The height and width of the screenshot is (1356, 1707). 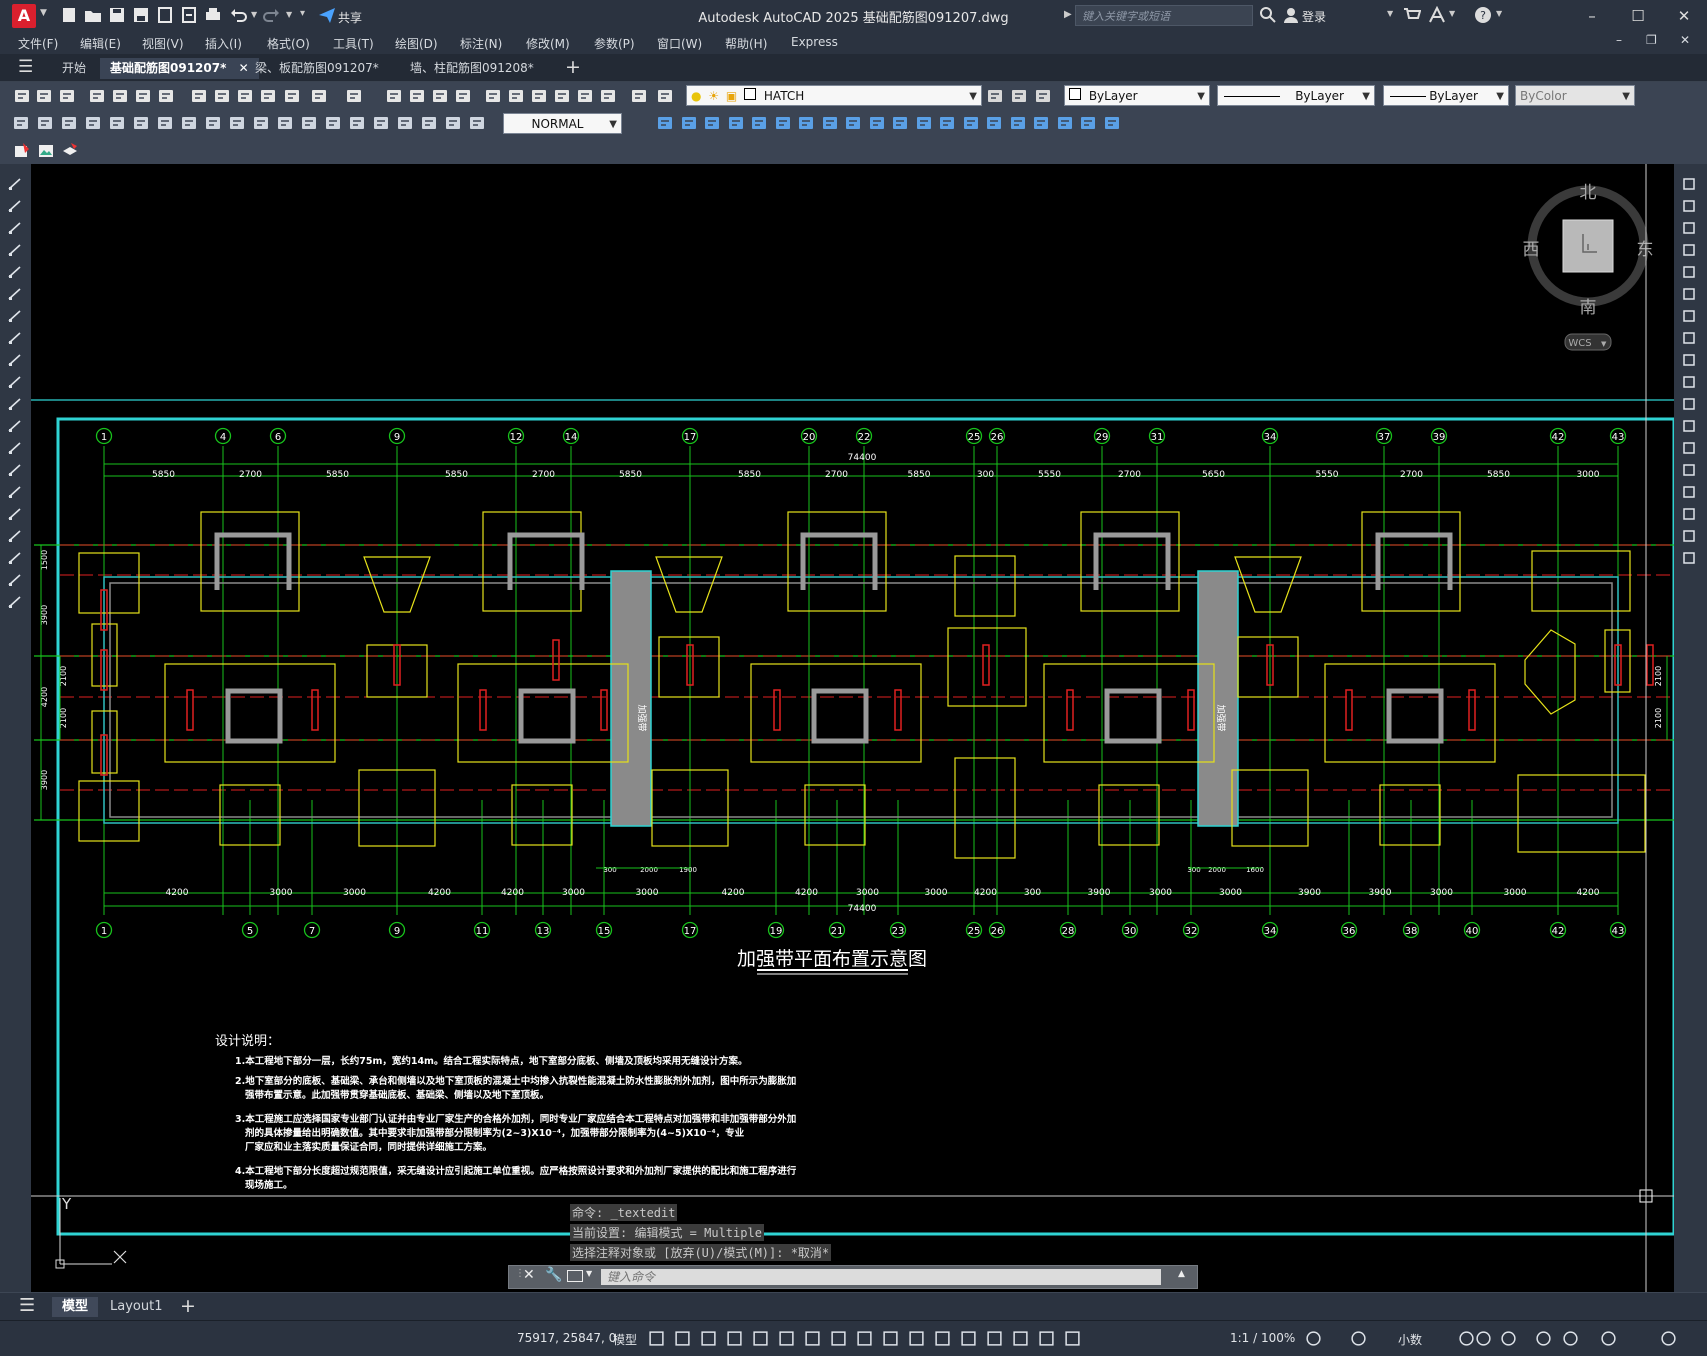 What do you see at coordinates (516, 96) in the screenshot?
I see `design-center-icon` at bounding box center [516, 96].